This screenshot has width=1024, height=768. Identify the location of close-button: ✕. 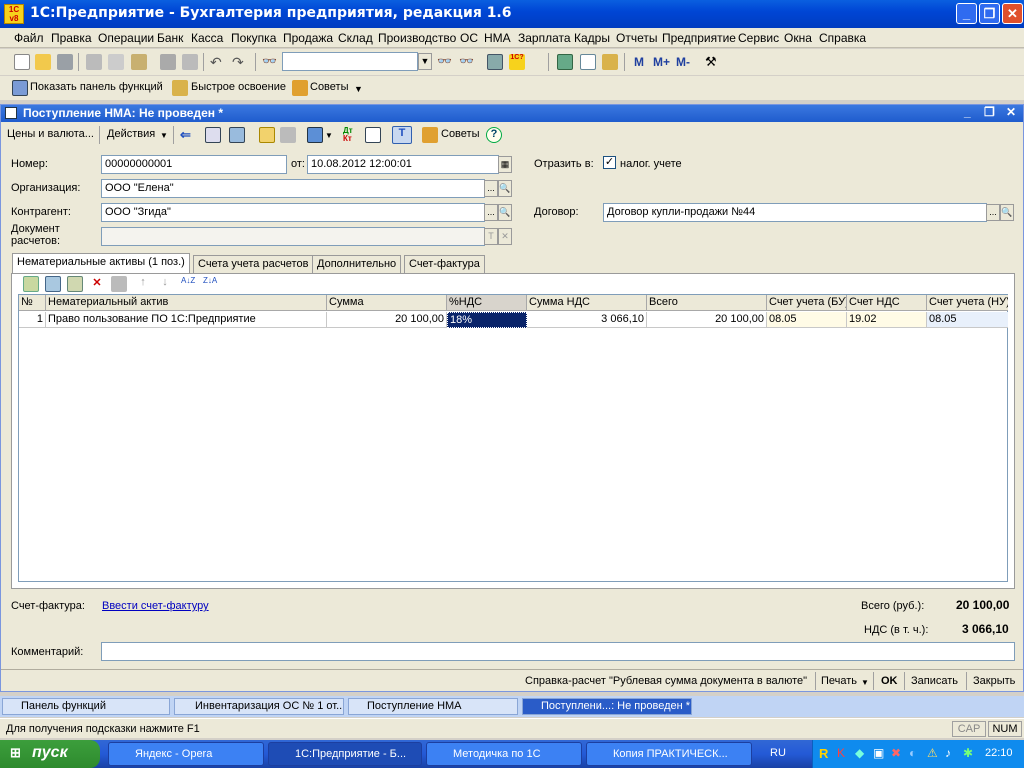
(1012, 13).